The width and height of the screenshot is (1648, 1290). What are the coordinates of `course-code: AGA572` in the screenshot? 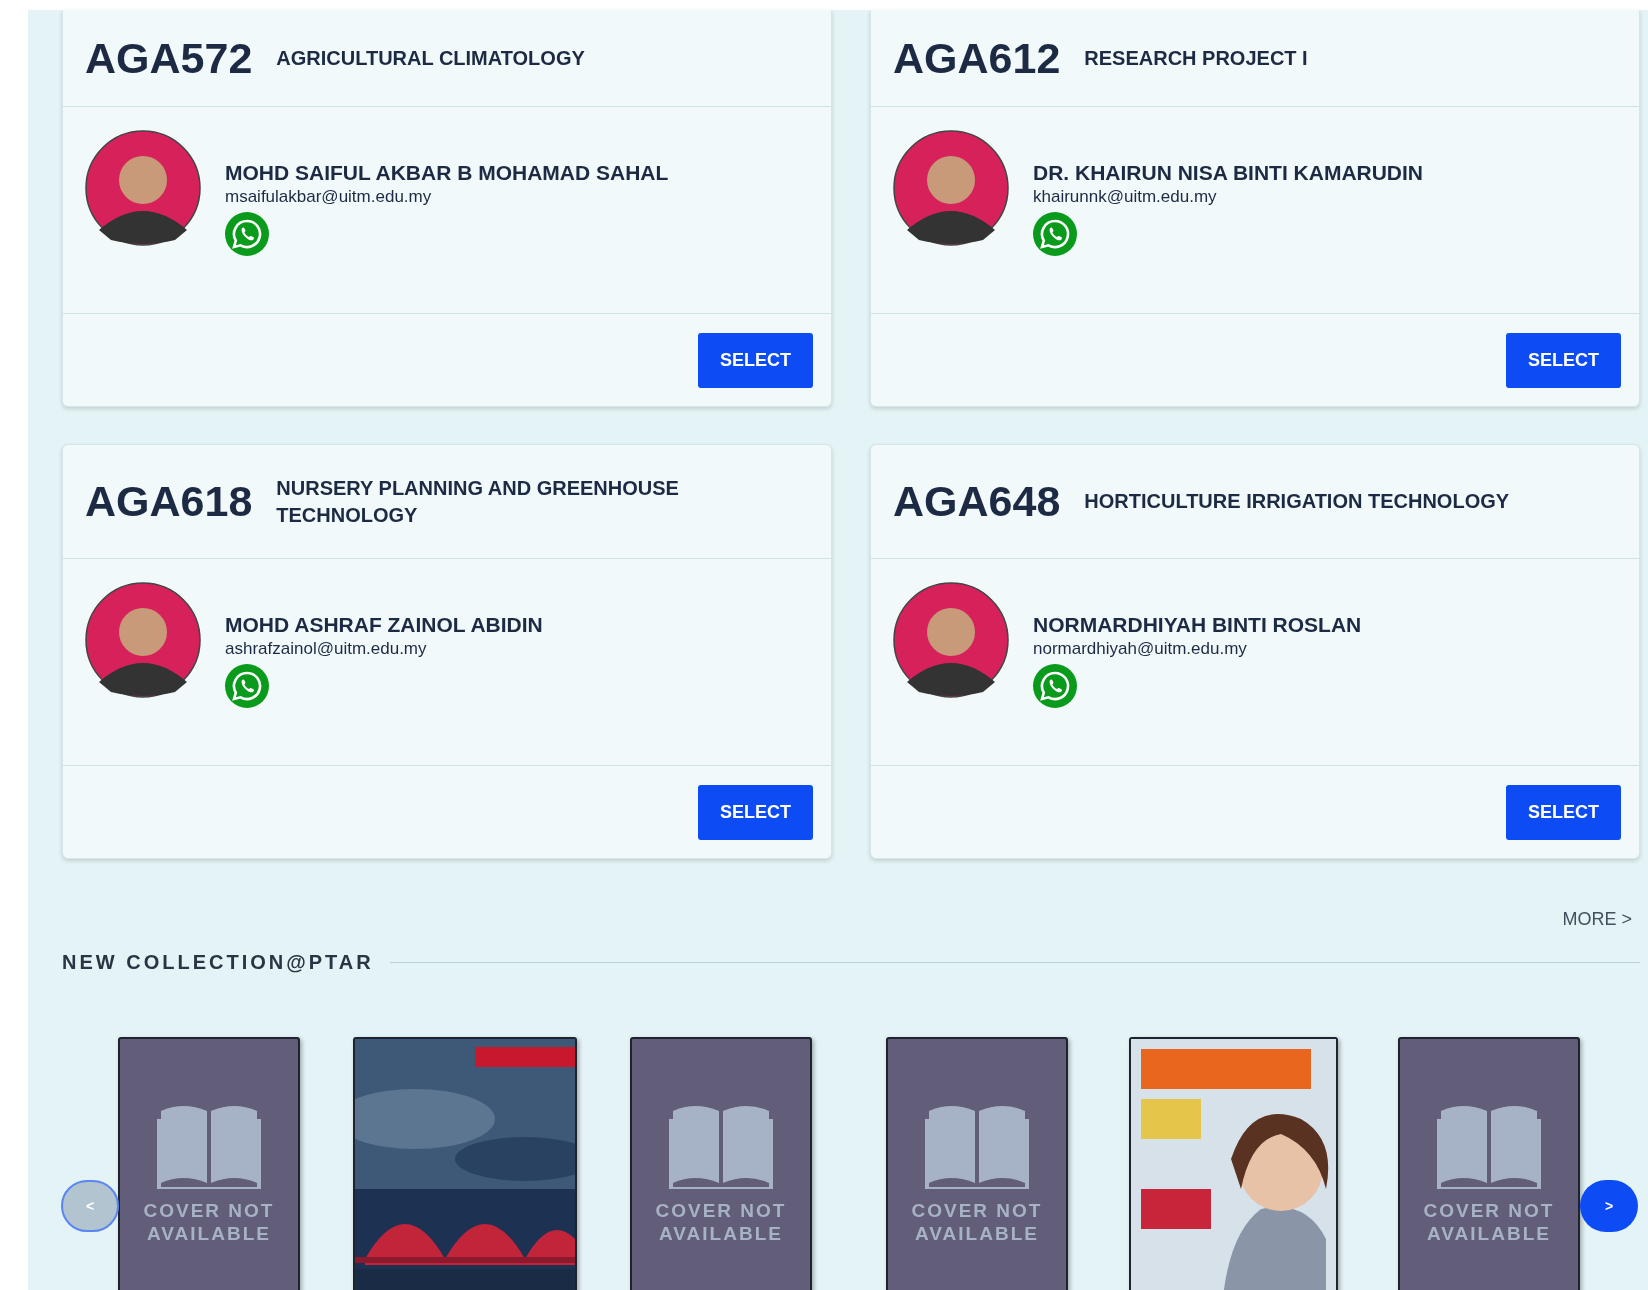 It's located at (169, 58).